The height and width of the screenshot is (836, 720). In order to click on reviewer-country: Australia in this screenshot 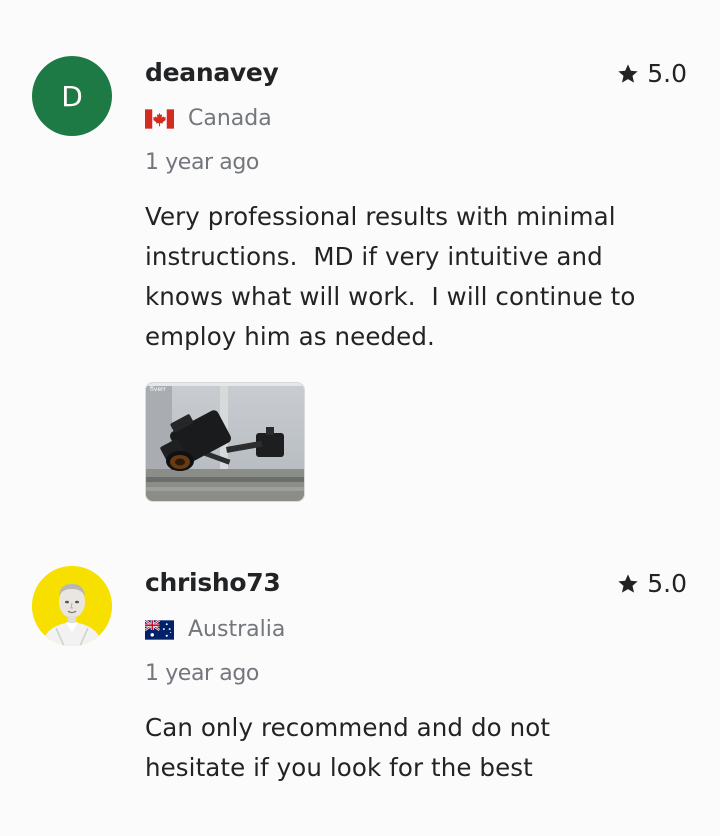, I will do `click(215, 629)`.